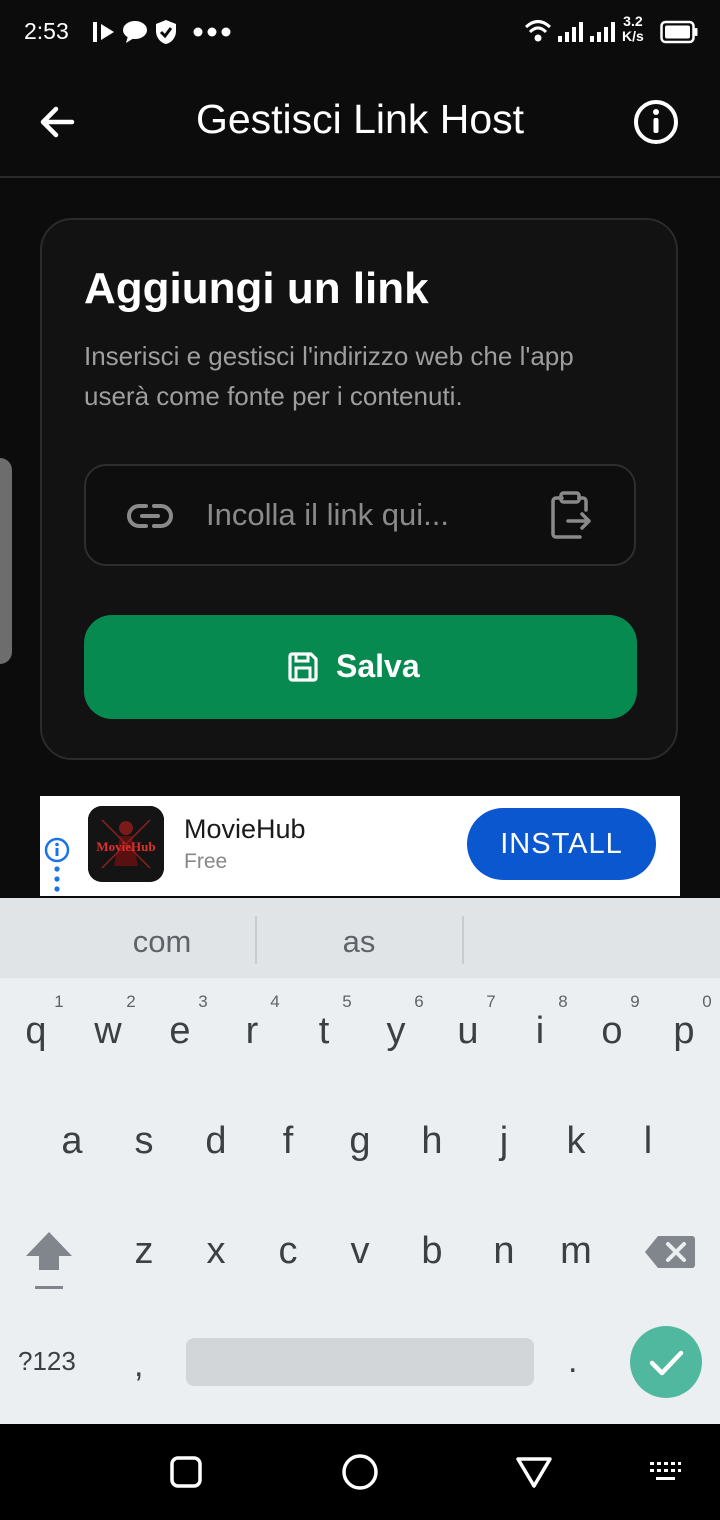 The height and width of the screenshot is (1520, 720). What do you see at coordinates (203, 1001) in the screenshot?
I see `key-hint-3: 3` at bounding box center [203, 1001].